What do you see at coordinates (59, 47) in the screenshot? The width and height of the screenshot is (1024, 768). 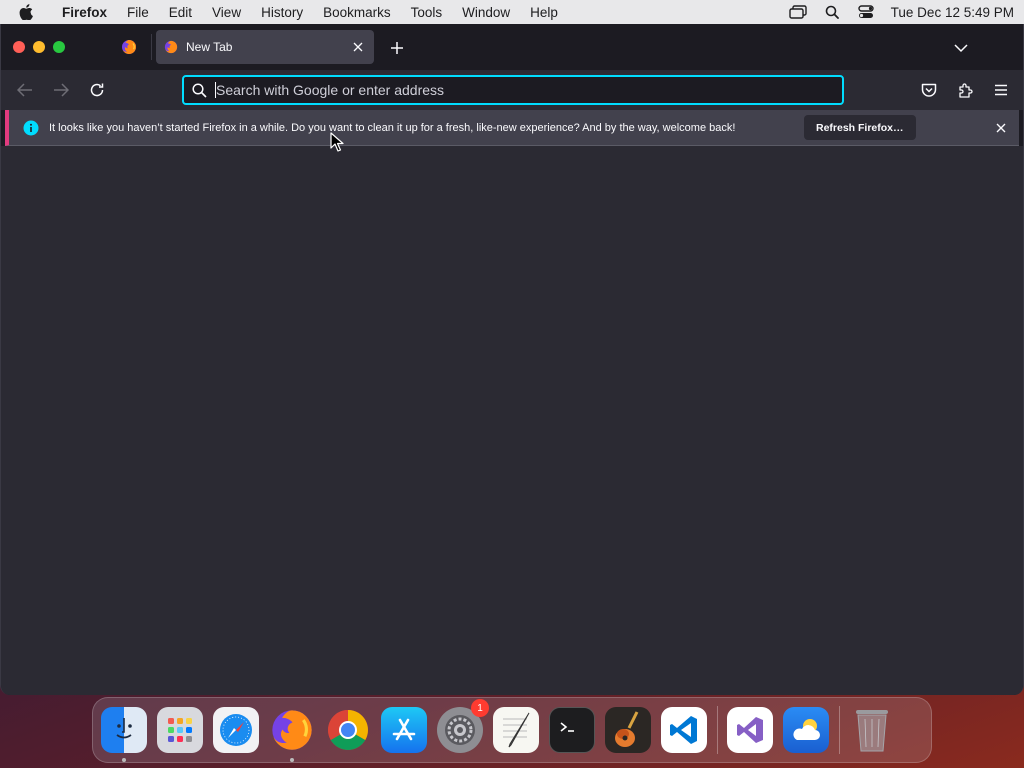 I see `window-zoom-button` at bounding box center [59, 47].